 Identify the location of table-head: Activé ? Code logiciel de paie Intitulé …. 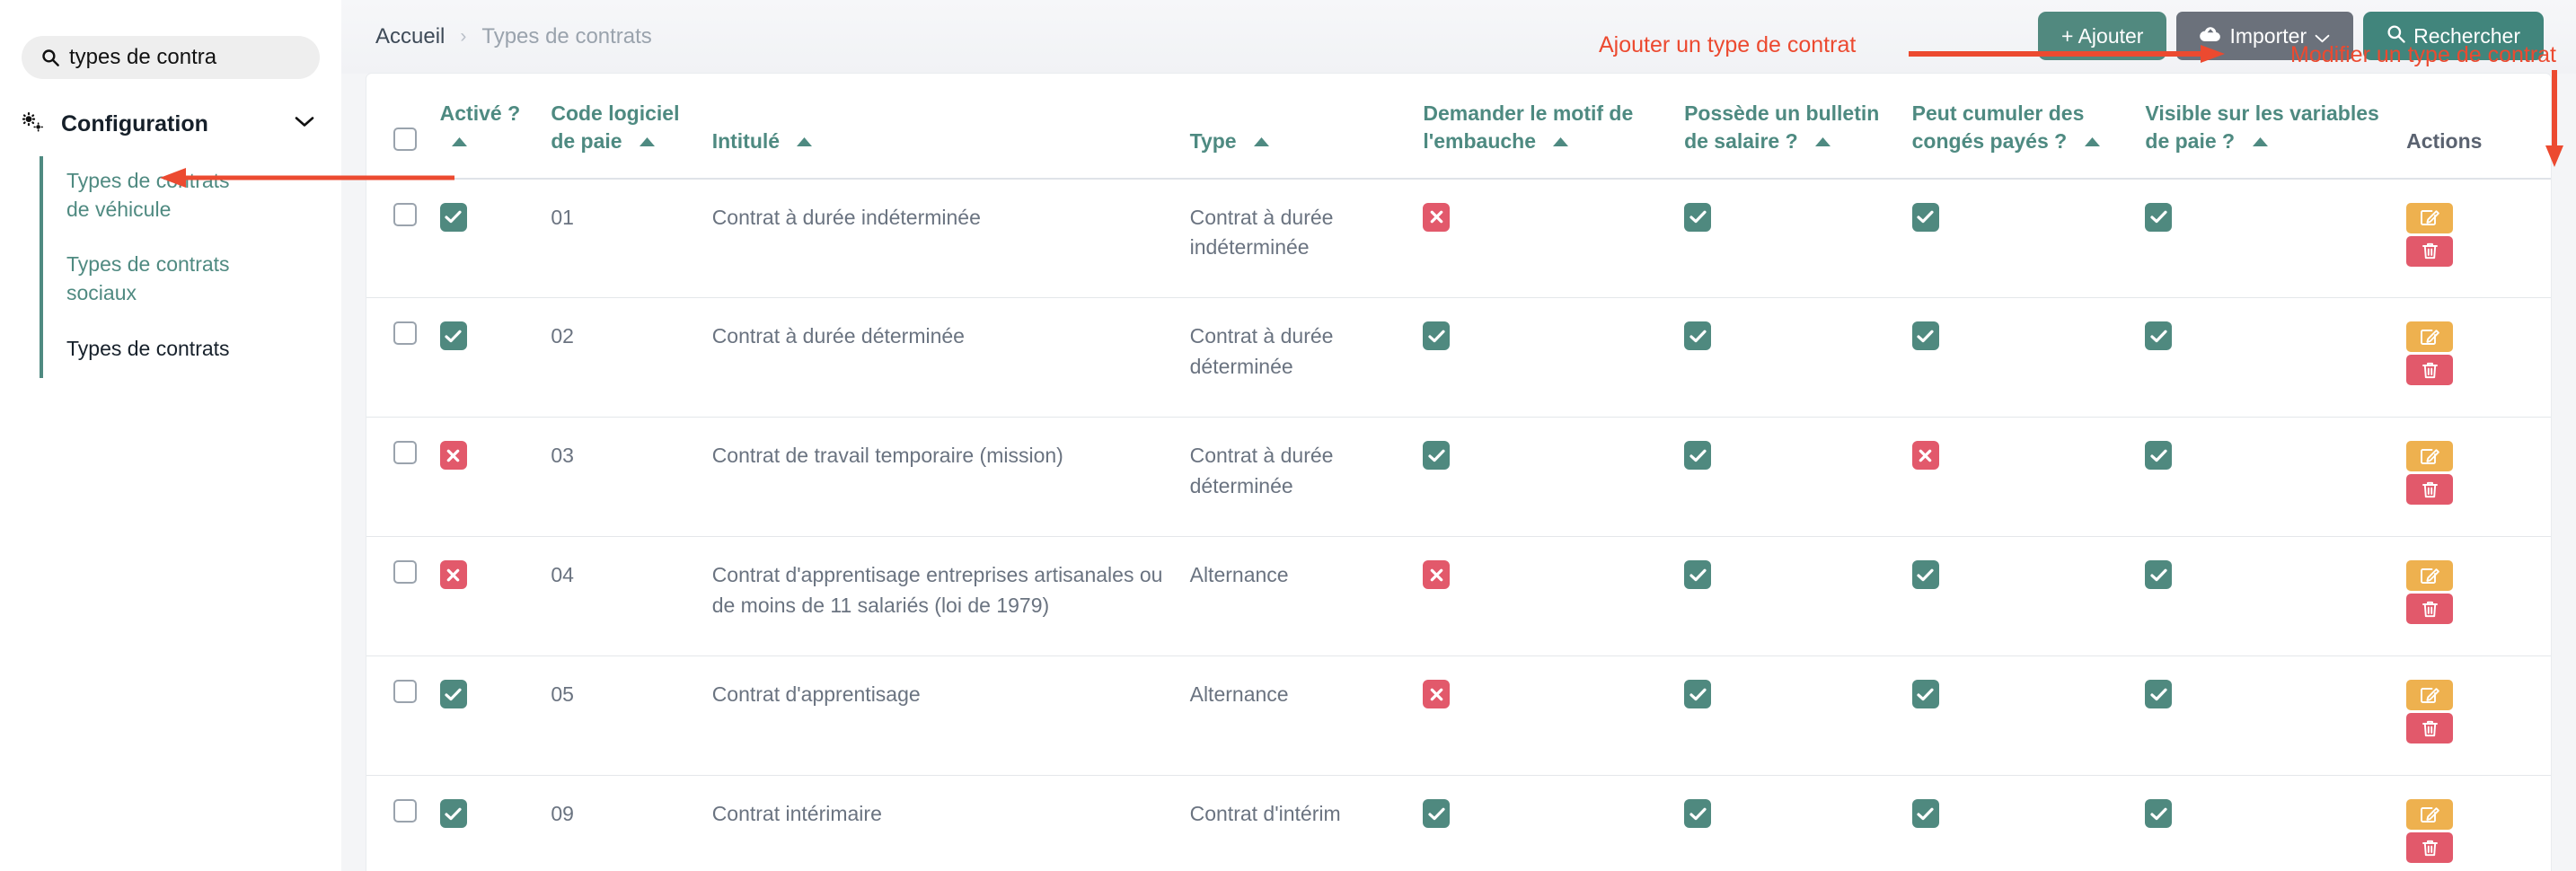
(1458, 127).